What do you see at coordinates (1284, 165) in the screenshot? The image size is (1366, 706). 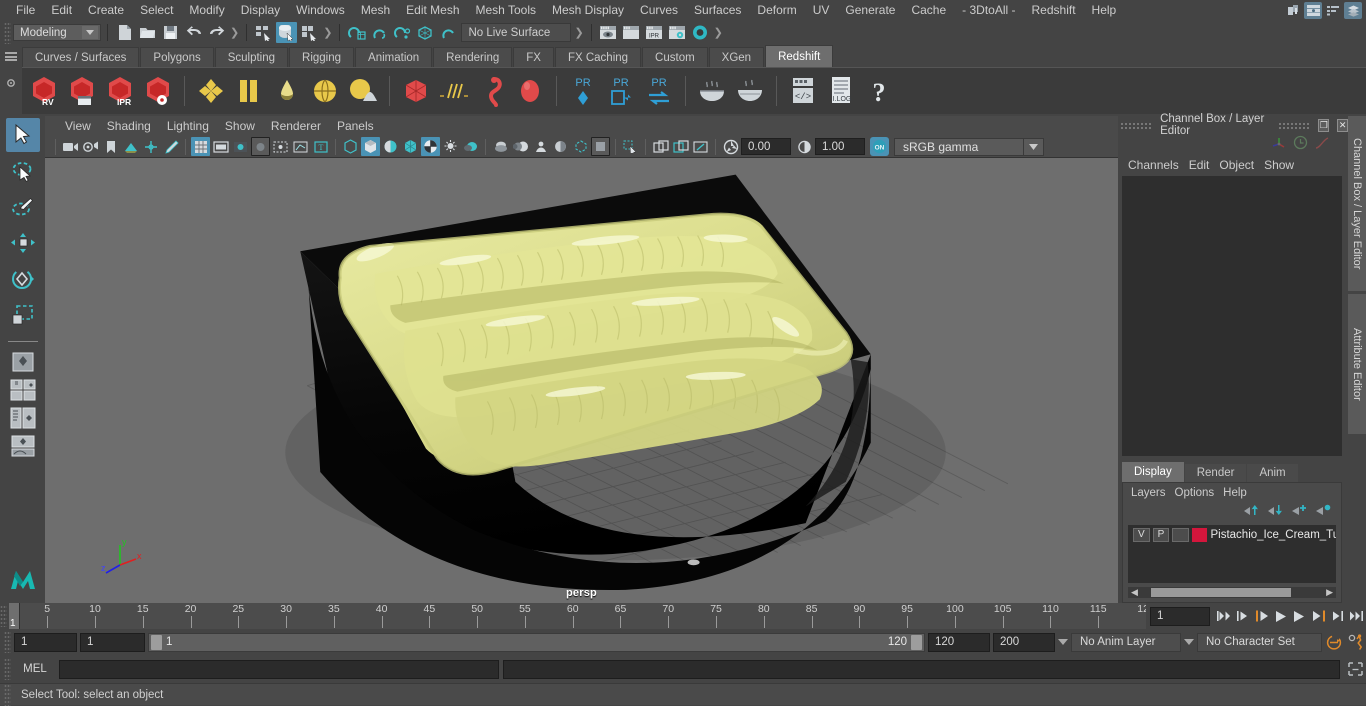 I see `channel-box-menu-show: Show` at bounding box center [1284, 165].